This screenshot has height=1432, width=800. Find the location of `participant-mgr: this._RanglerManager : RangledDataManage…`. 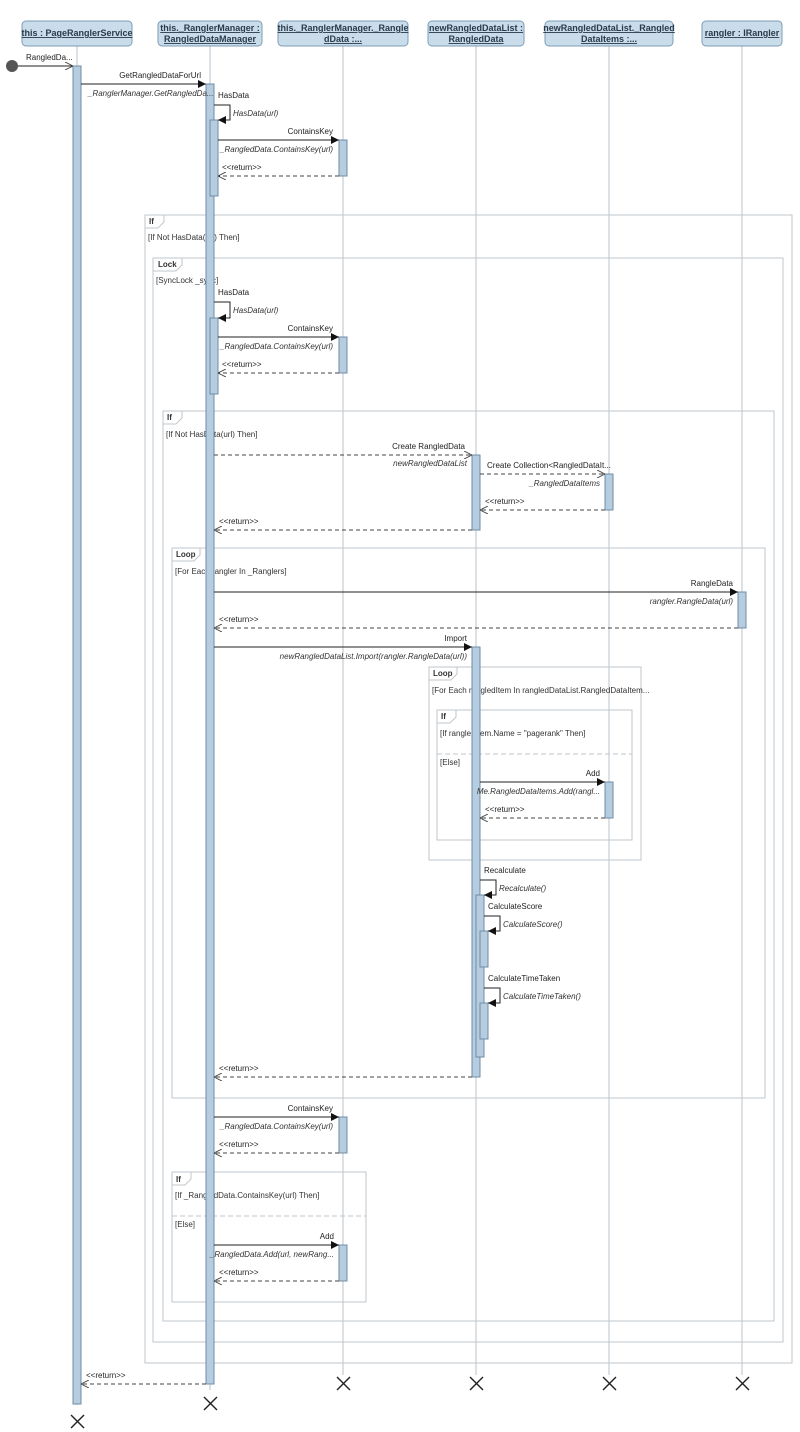

participant-mgr: this._RanglerManager : RangledDataManage… is located at coordinates (210, 33).